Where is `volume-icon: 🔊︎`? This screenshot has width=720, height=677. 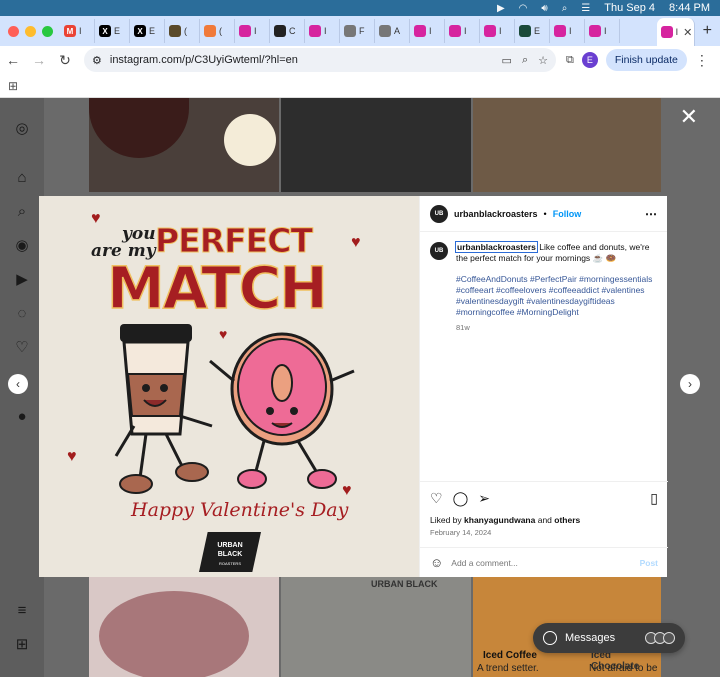
volume-icon: 🔊︎ is located at coordinates (544, 8).